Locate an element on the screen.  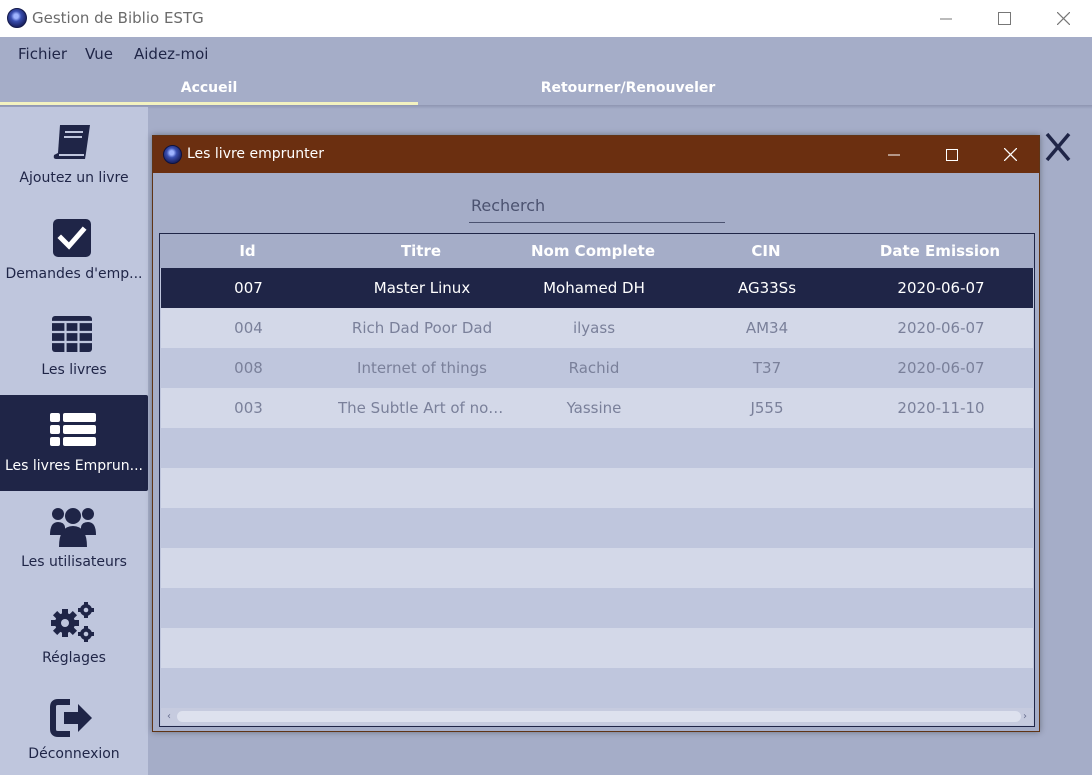
column-header-id: Id is located at coordinates (247, 251).